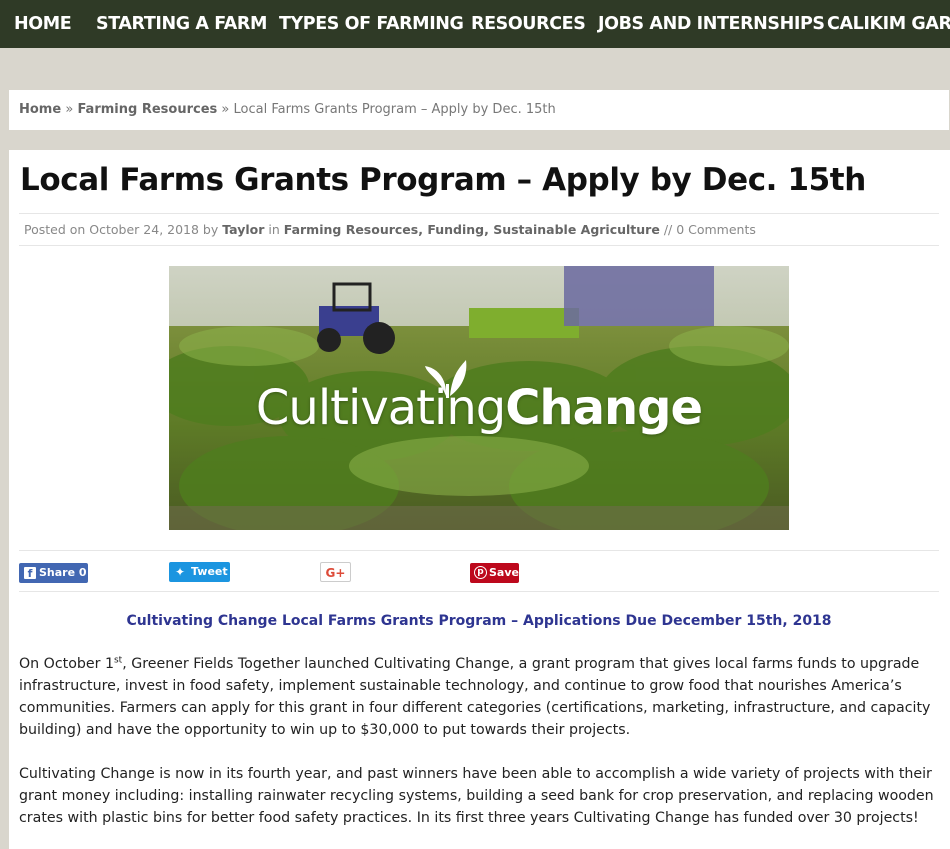 Image resolution: width=950 pixels, height=849 pixels. I want to click on nav-jobs-and-internships: JOBS AND INTERNSHIPS, so click(711, 24).